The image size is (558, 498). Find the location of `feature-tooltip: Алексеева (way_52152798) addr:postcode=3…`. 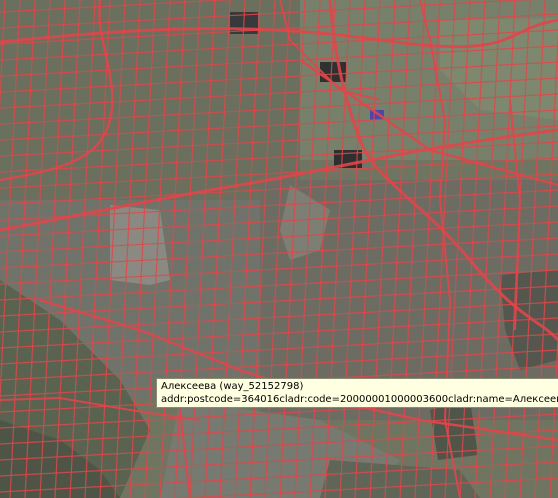

feature-tooltip: Алексеева (way_52152798) addr:postcode=3… is located at coordinates (357, 393).